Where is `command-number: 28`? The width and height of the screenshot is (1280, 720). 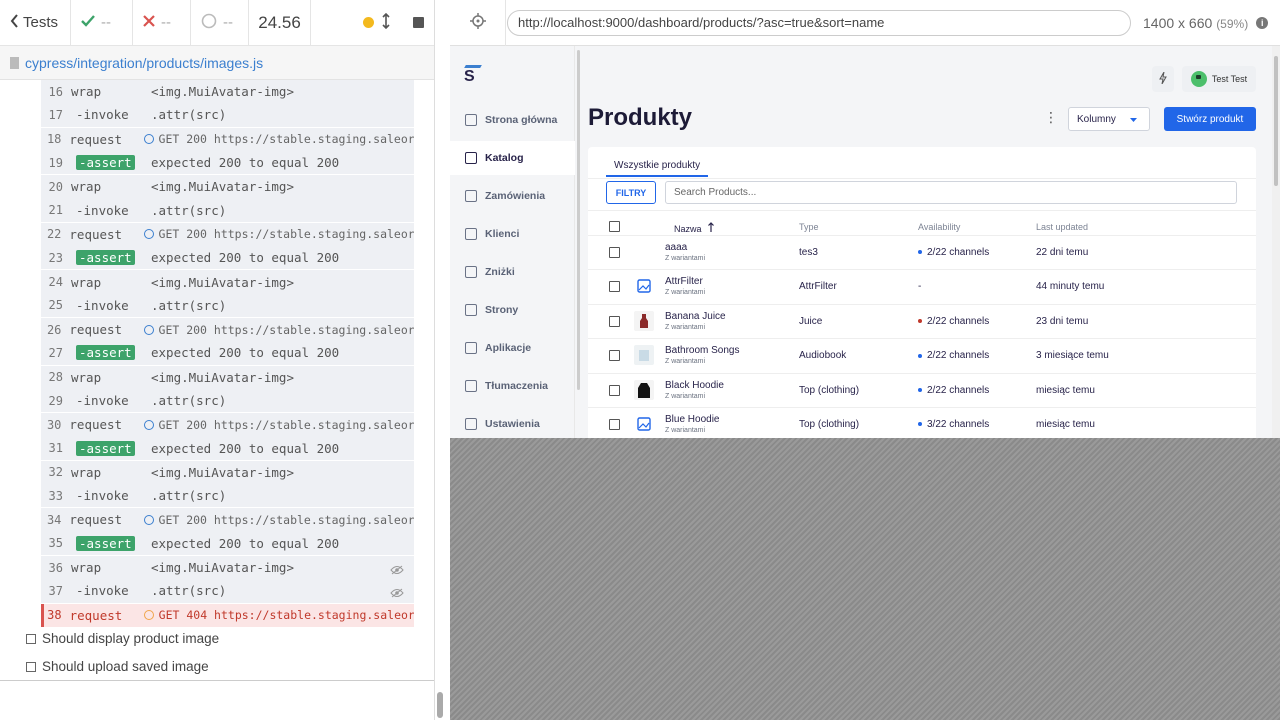
command-number: 28 is located at coordinates (55, 377).